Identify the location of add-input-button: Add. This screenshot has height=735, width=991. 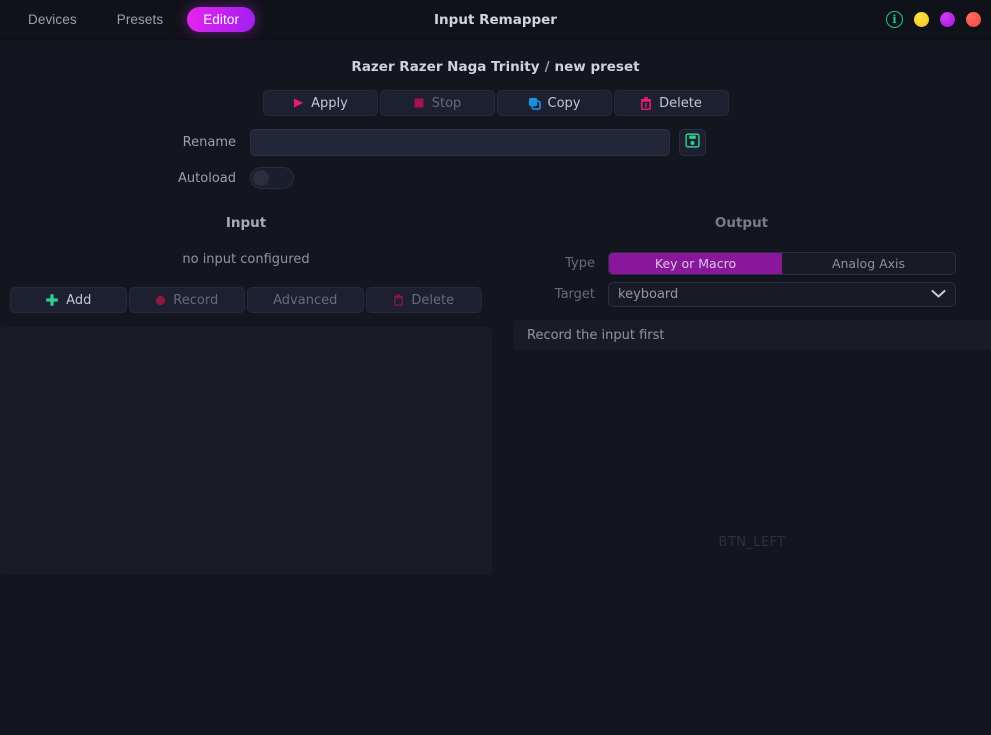
(68, 300).